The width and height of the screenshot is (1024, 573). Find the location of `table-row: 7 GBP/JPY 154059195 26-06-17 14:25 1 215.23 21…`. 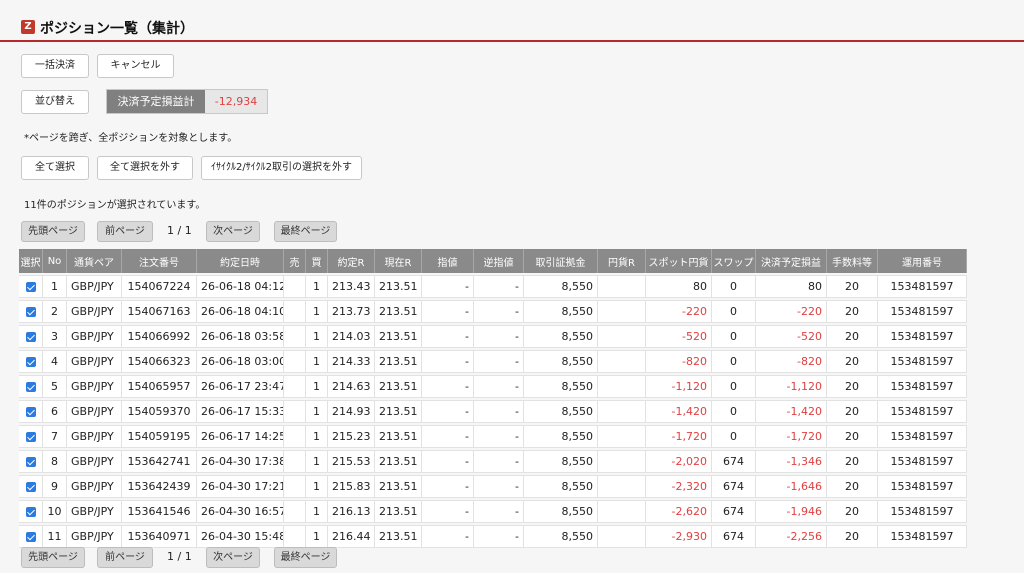

table-row: 7 GBP/JPY 154059195 26-06-17 14:25 1 215.23 21… is located at coordinates (493, 436).